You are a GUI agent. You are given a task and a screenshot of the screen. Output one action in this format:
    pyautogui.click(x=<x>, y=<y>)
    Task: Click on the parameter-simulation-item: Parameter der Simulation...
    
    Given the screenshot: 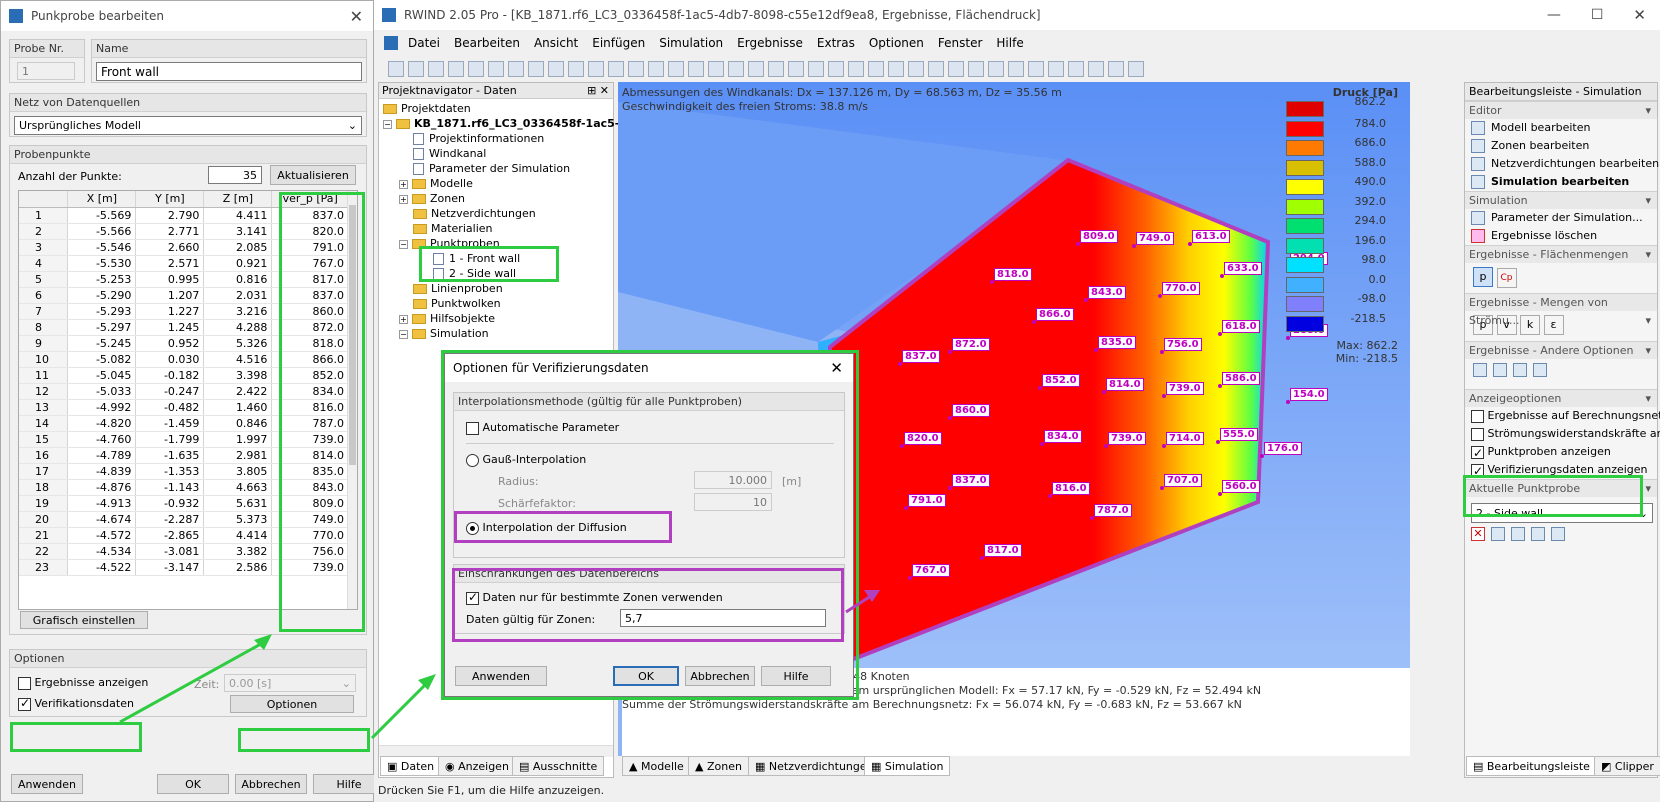 What is the action you would take?
    pyautogui.click(x=1561, y=218)
    